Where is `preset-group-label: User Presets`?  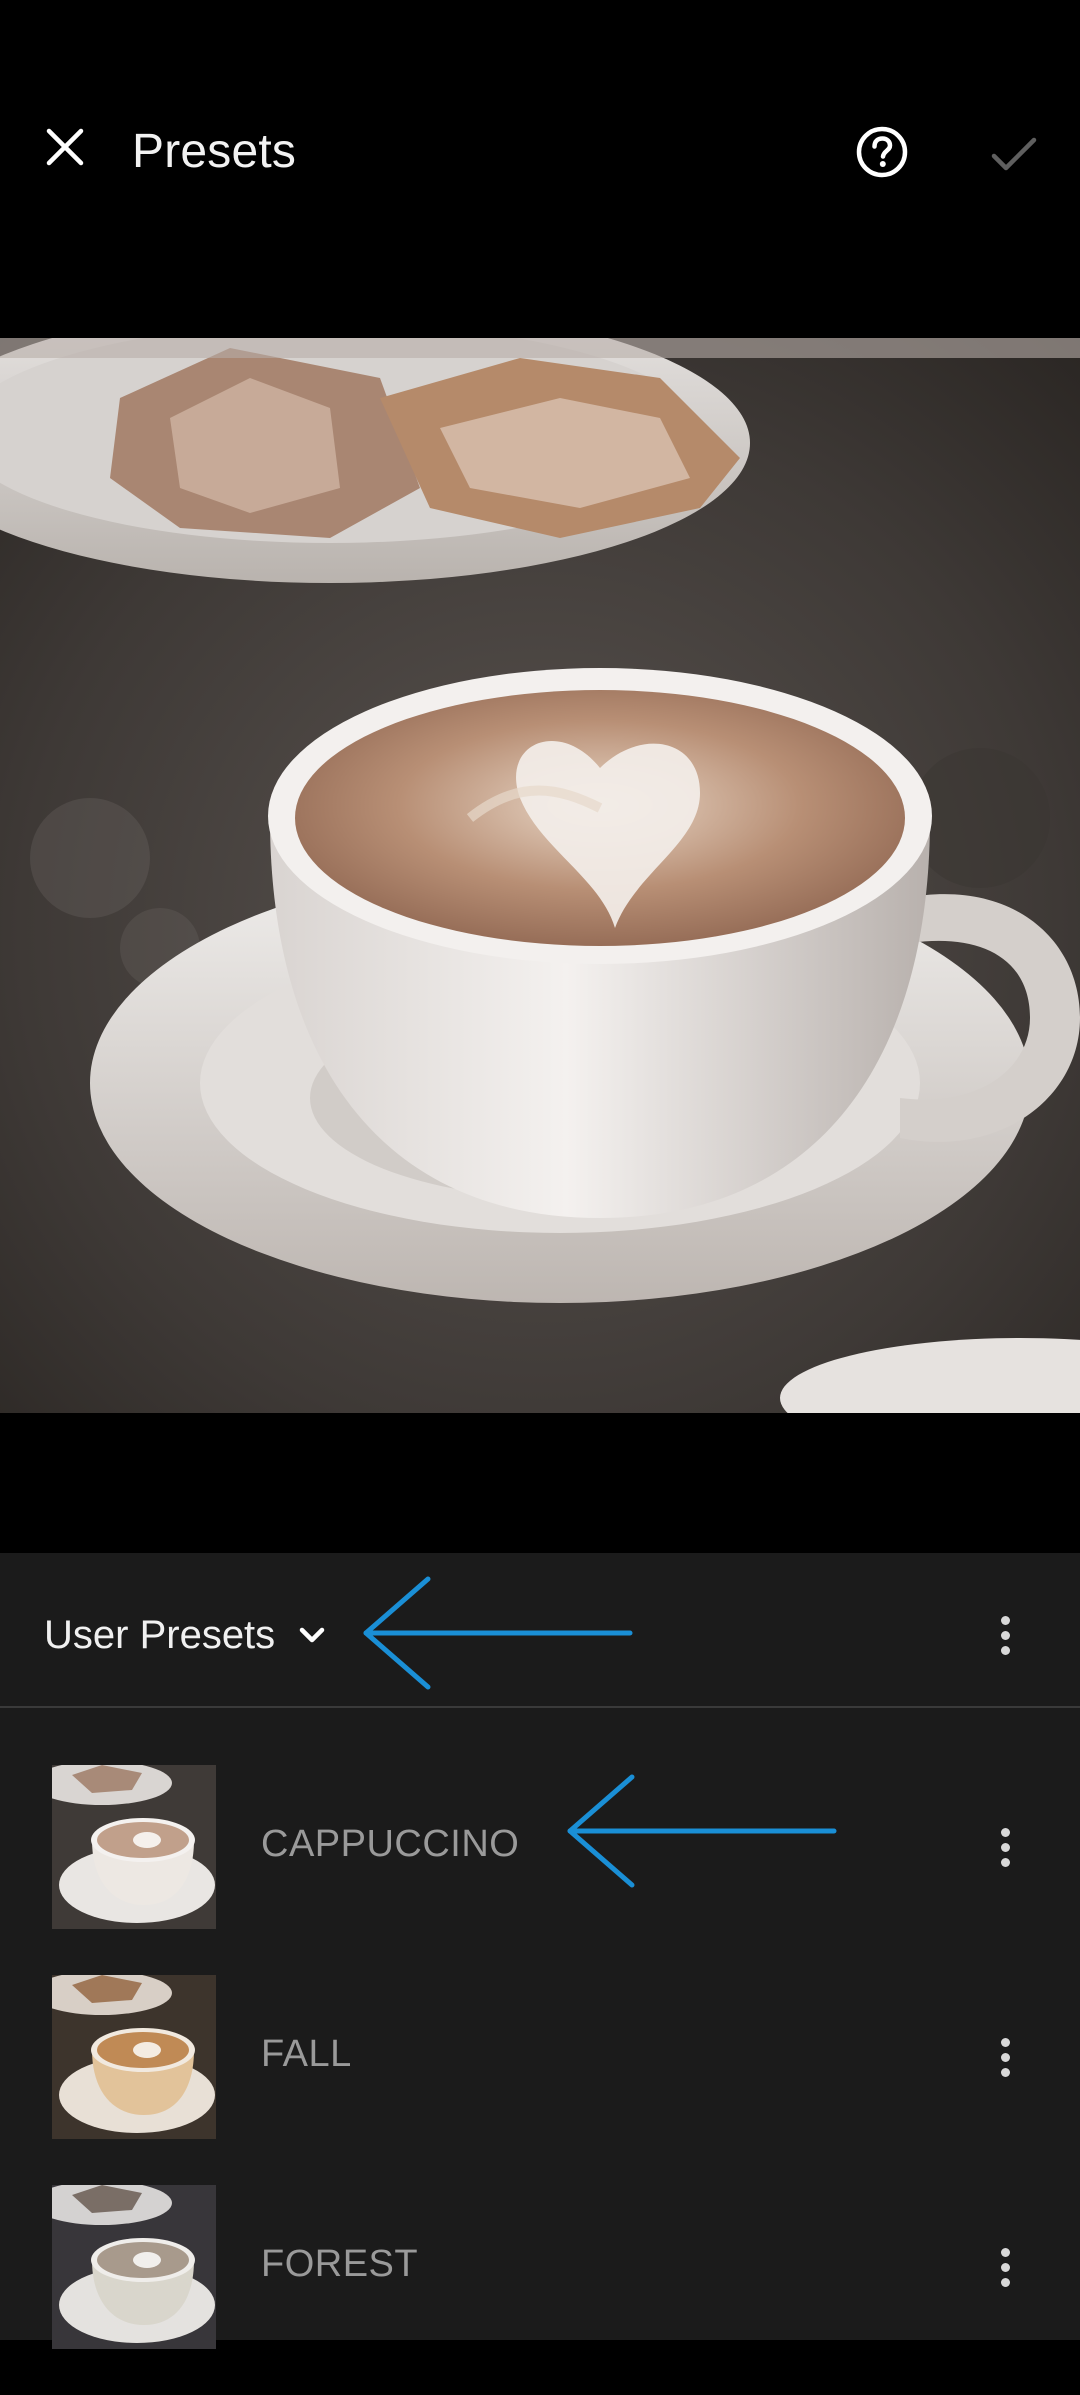
preset-group-label: User Presets is located at coordinates (160, 1634).